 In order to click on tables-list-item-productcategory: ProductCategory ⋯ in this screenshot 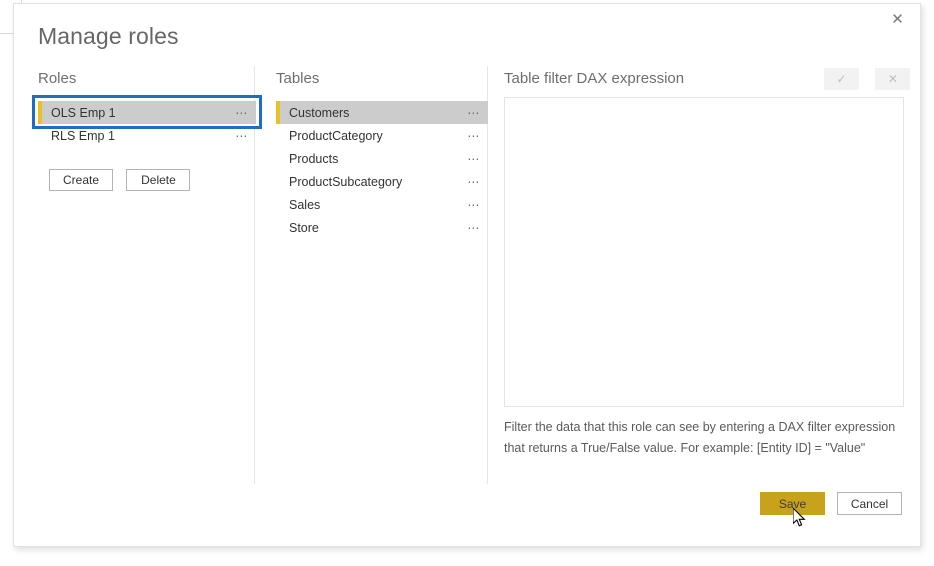, I will do `click(382, 135)`.